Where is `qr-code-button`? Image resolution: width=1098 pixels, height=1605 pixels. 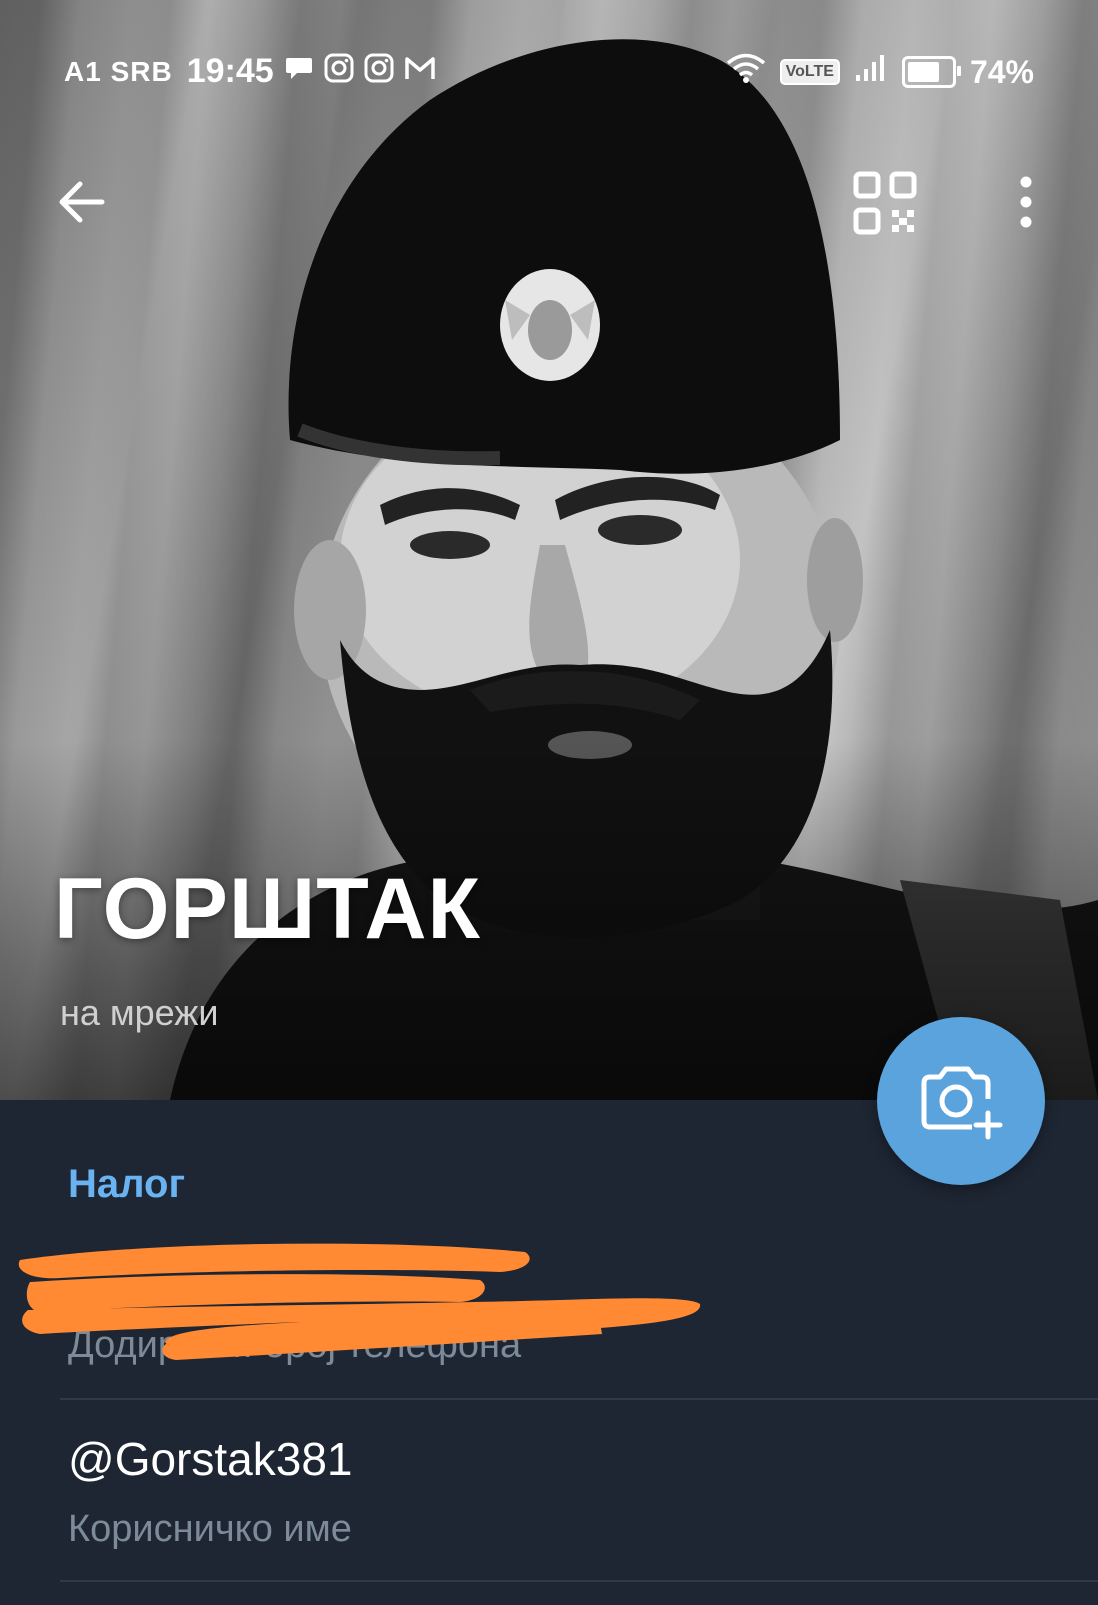
qr-code-button is located at coordinates (885, 203).